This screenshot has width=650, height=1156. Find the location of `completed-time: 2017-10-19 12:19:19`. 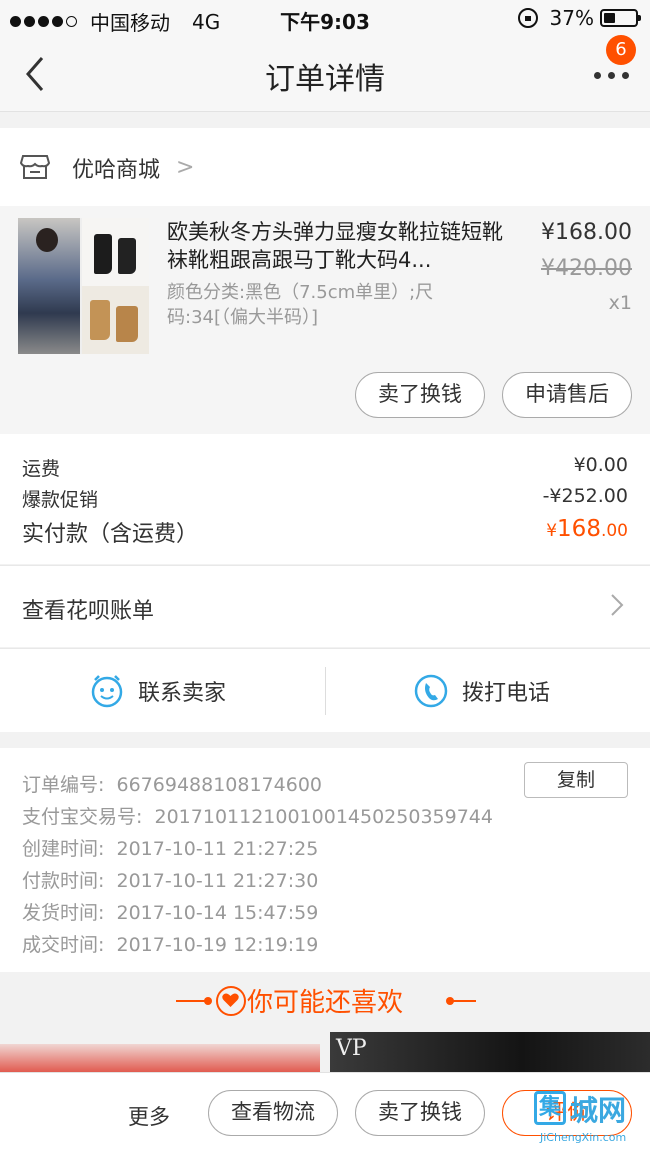

completed-time: 2017-10-19 12:19:19 is located at coordinates (217, 945).